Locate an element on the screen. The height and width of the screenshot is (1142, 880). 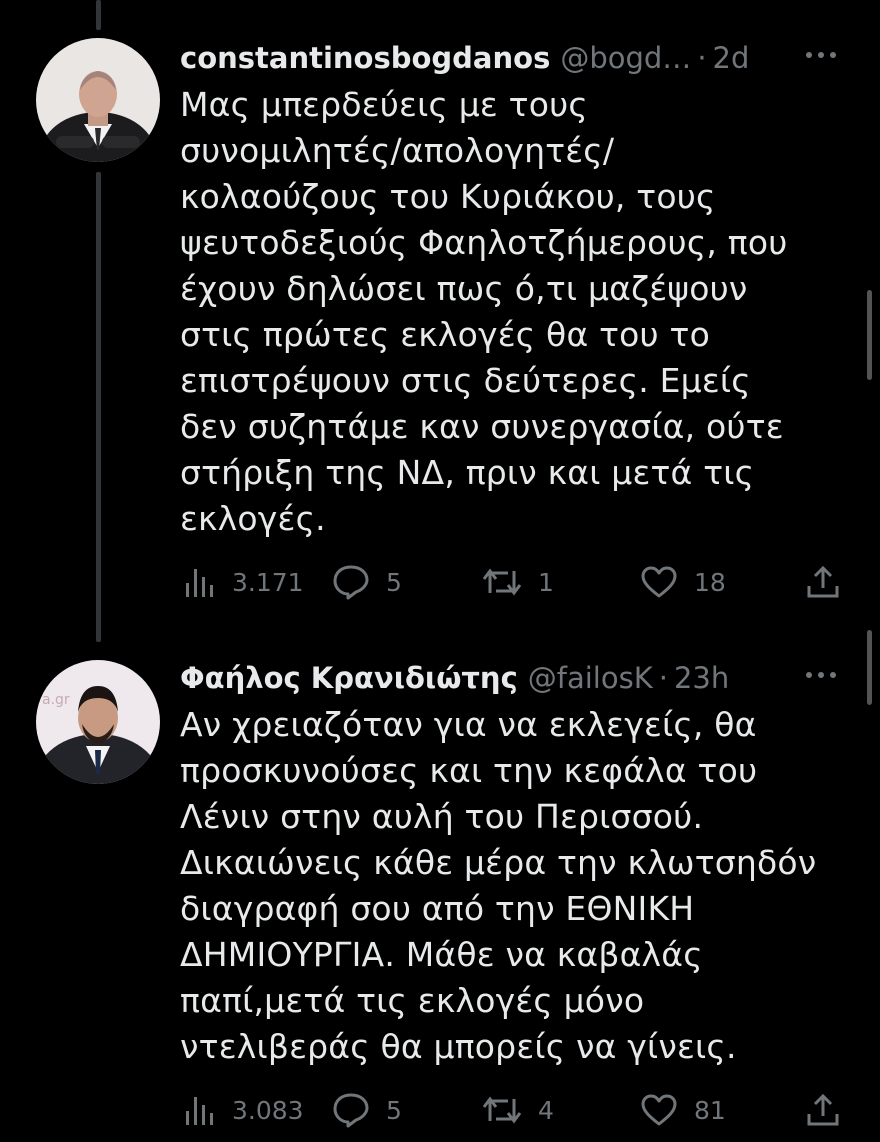
tweet-header: constantinosbogdanos @bogd… · 2d is located at coordinates (515, 58).